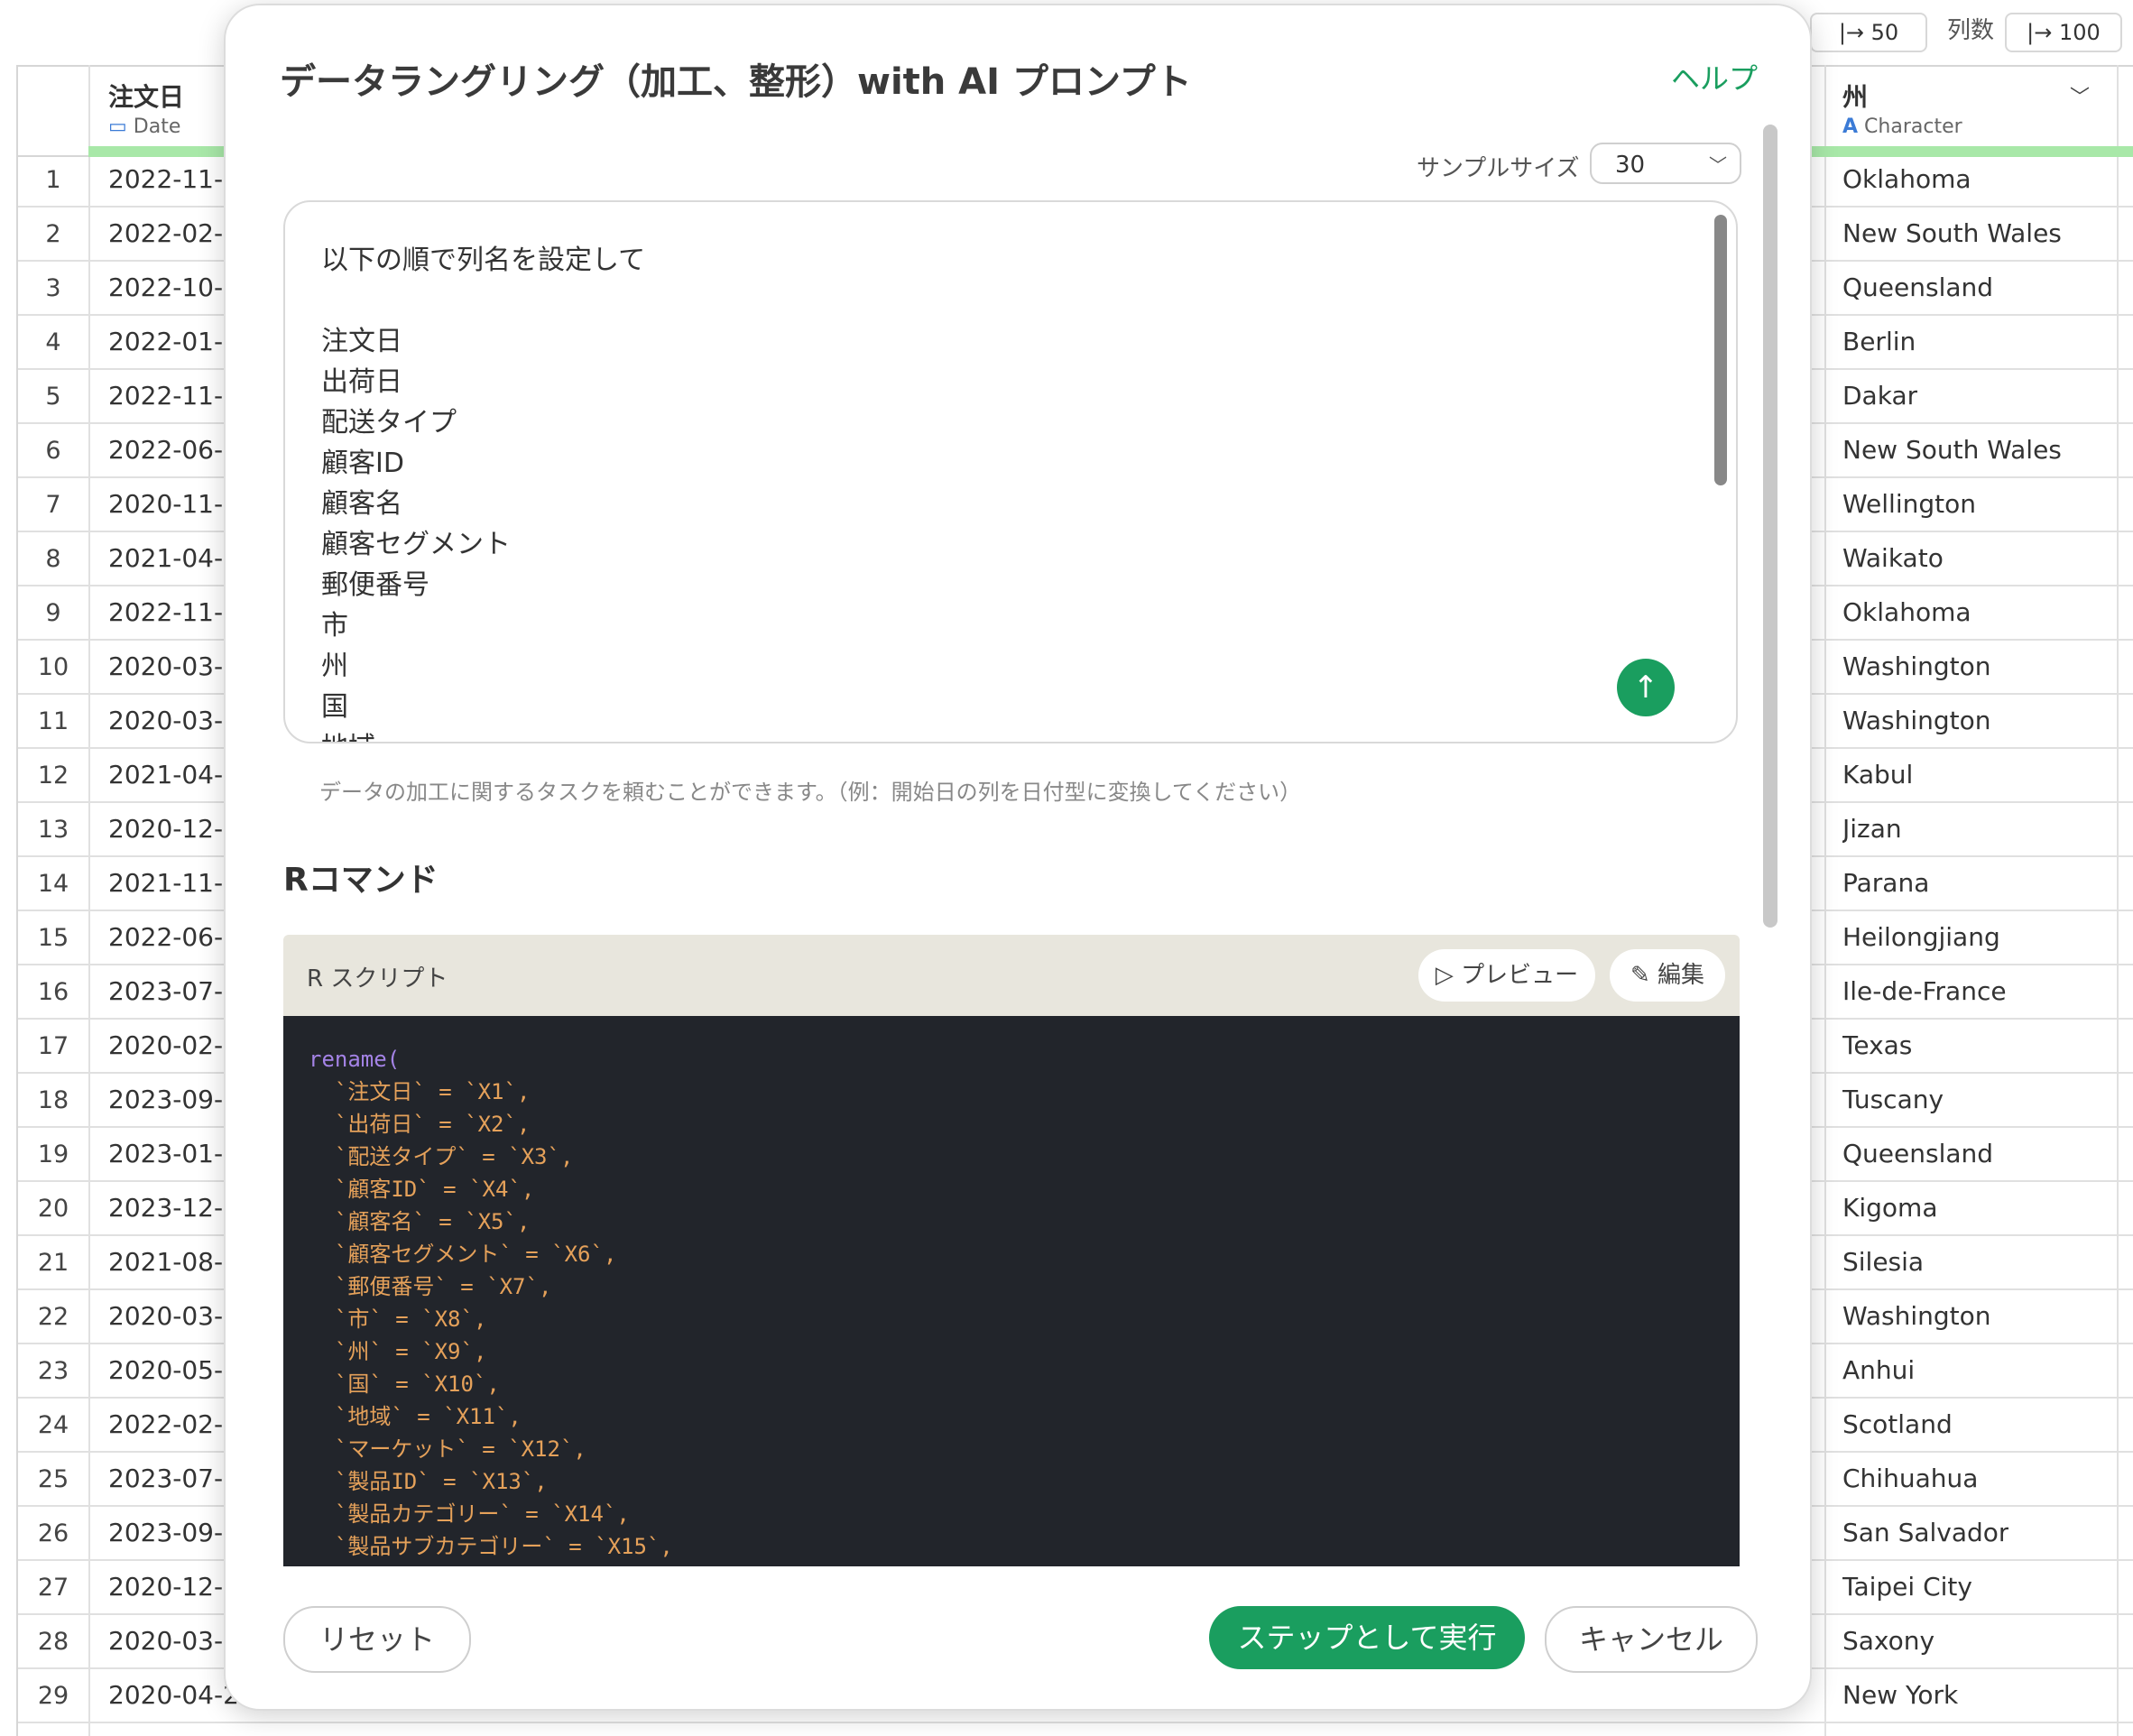 Image resolution: width=2133 pixels, height=1736 pixels. Describe the element at coordinates (173, 450) in the screenshot. I see `date-cell: 2022-06-2` at that location.